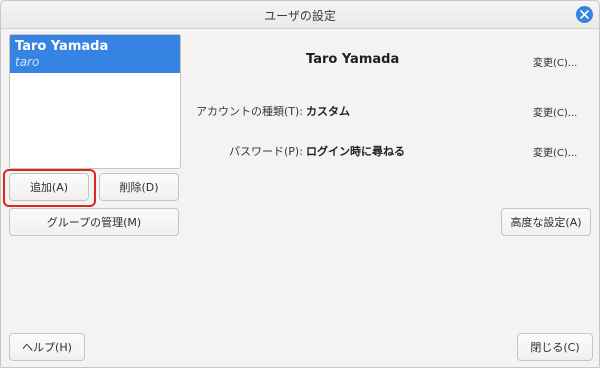 The width and height of the screenshot is (600, 368). I want to click on help-button: ヘルプ(H), so click(47, 347).